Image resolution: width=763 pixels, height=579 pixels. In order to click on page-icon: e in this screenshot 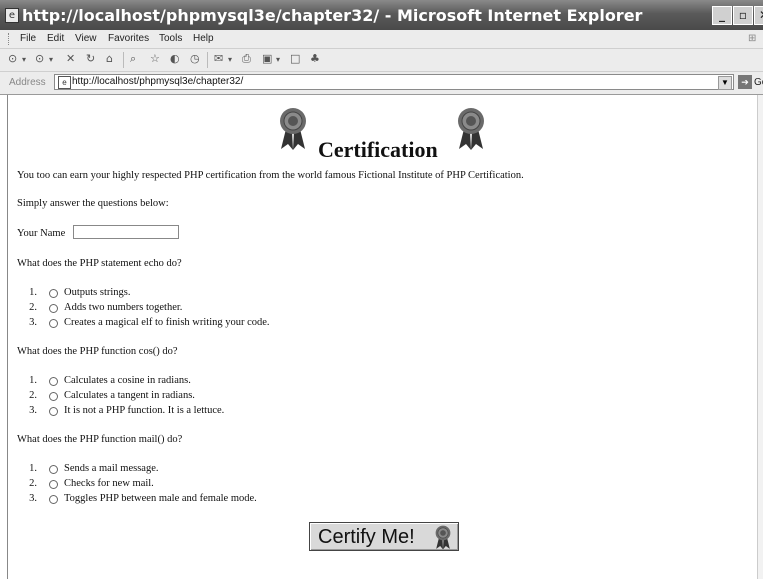, I will do `click(64, 82)`.